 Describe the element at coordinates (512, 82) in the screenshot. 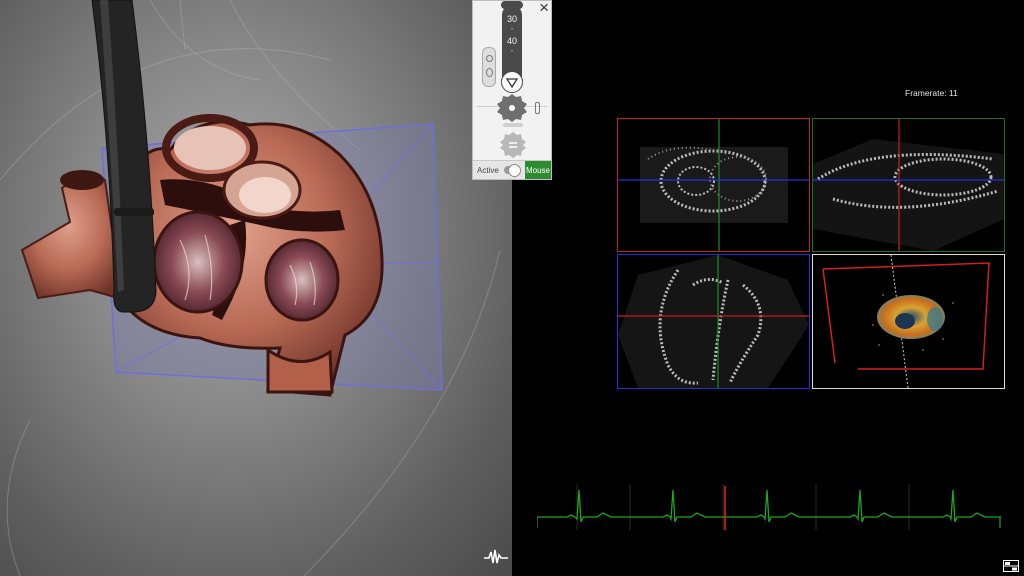

I see `slider-knob` at that location.